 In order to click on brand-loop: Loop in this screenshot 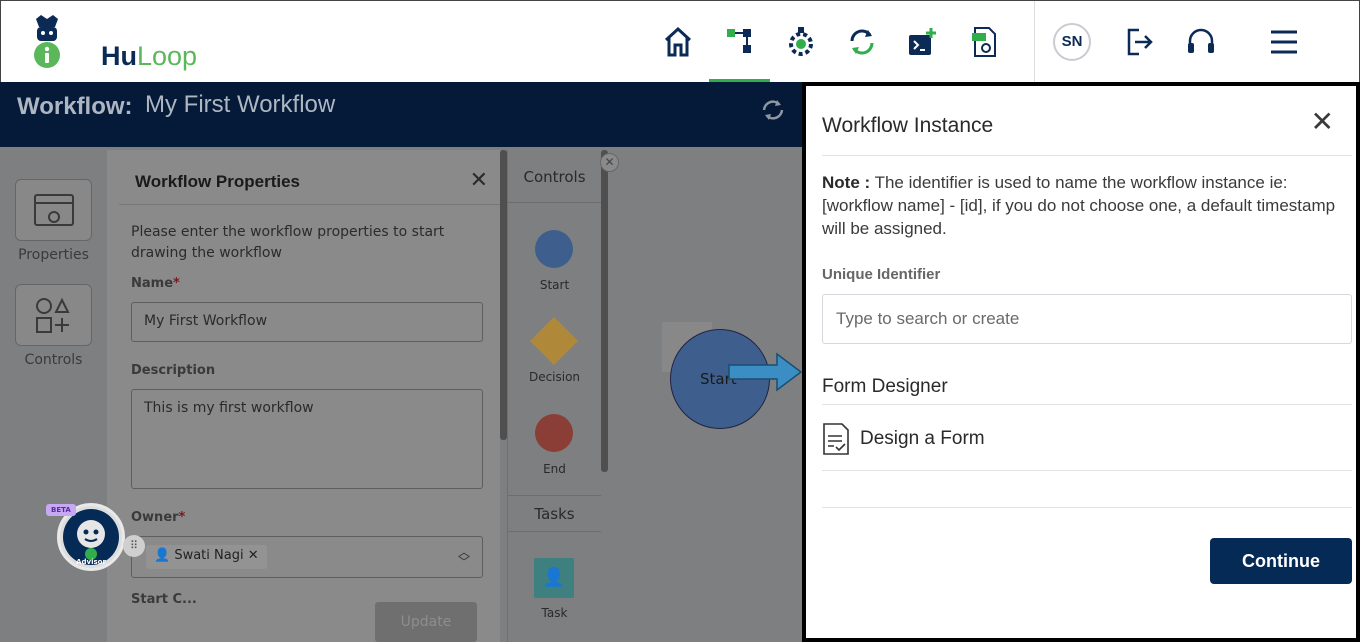, I will do `click(167, 56)`.